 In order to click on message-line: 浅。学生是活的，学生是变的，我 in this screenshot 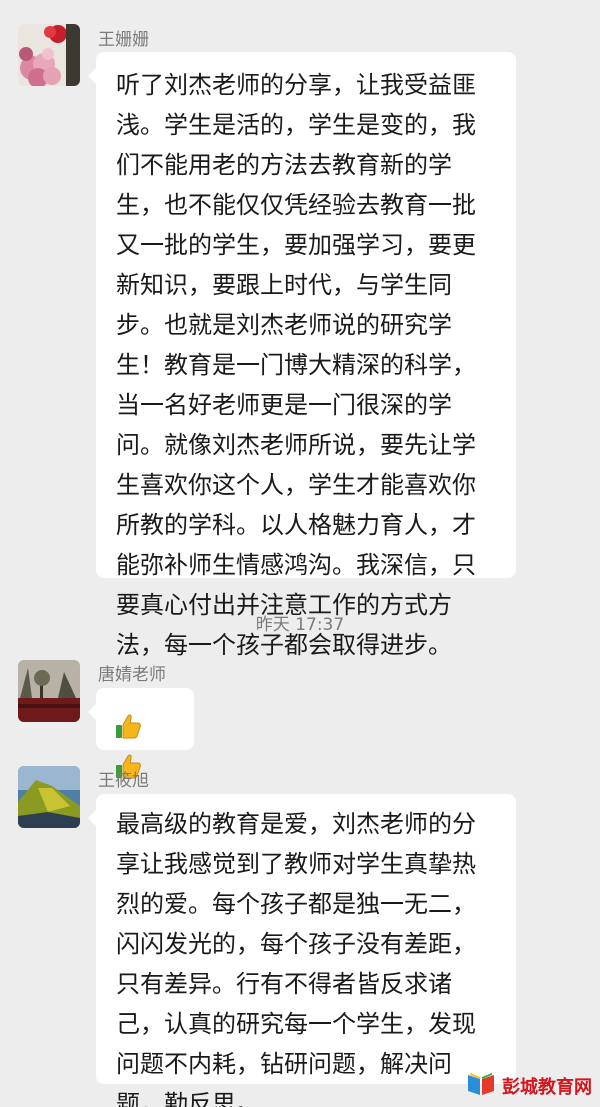, I will do `click(296, 125)`.